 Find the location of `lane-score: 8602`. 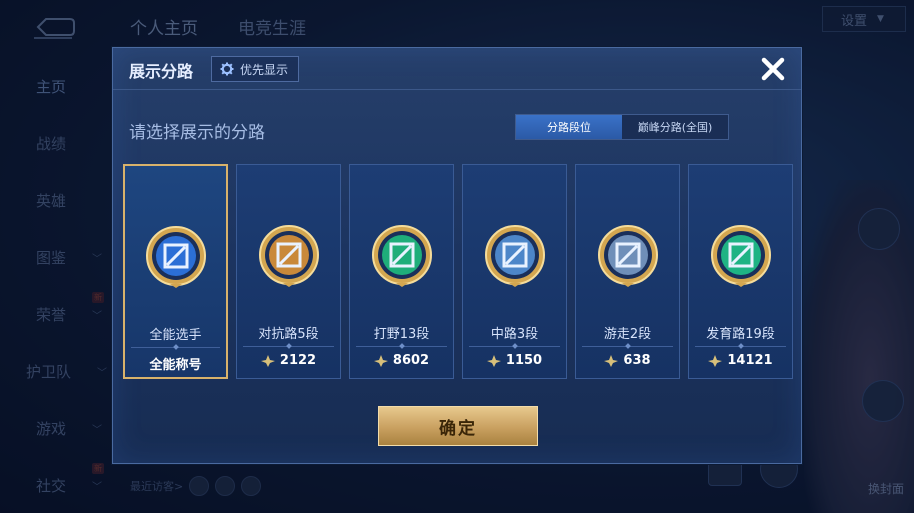

lane-score: 8602 is located at coordinates (401, 360).